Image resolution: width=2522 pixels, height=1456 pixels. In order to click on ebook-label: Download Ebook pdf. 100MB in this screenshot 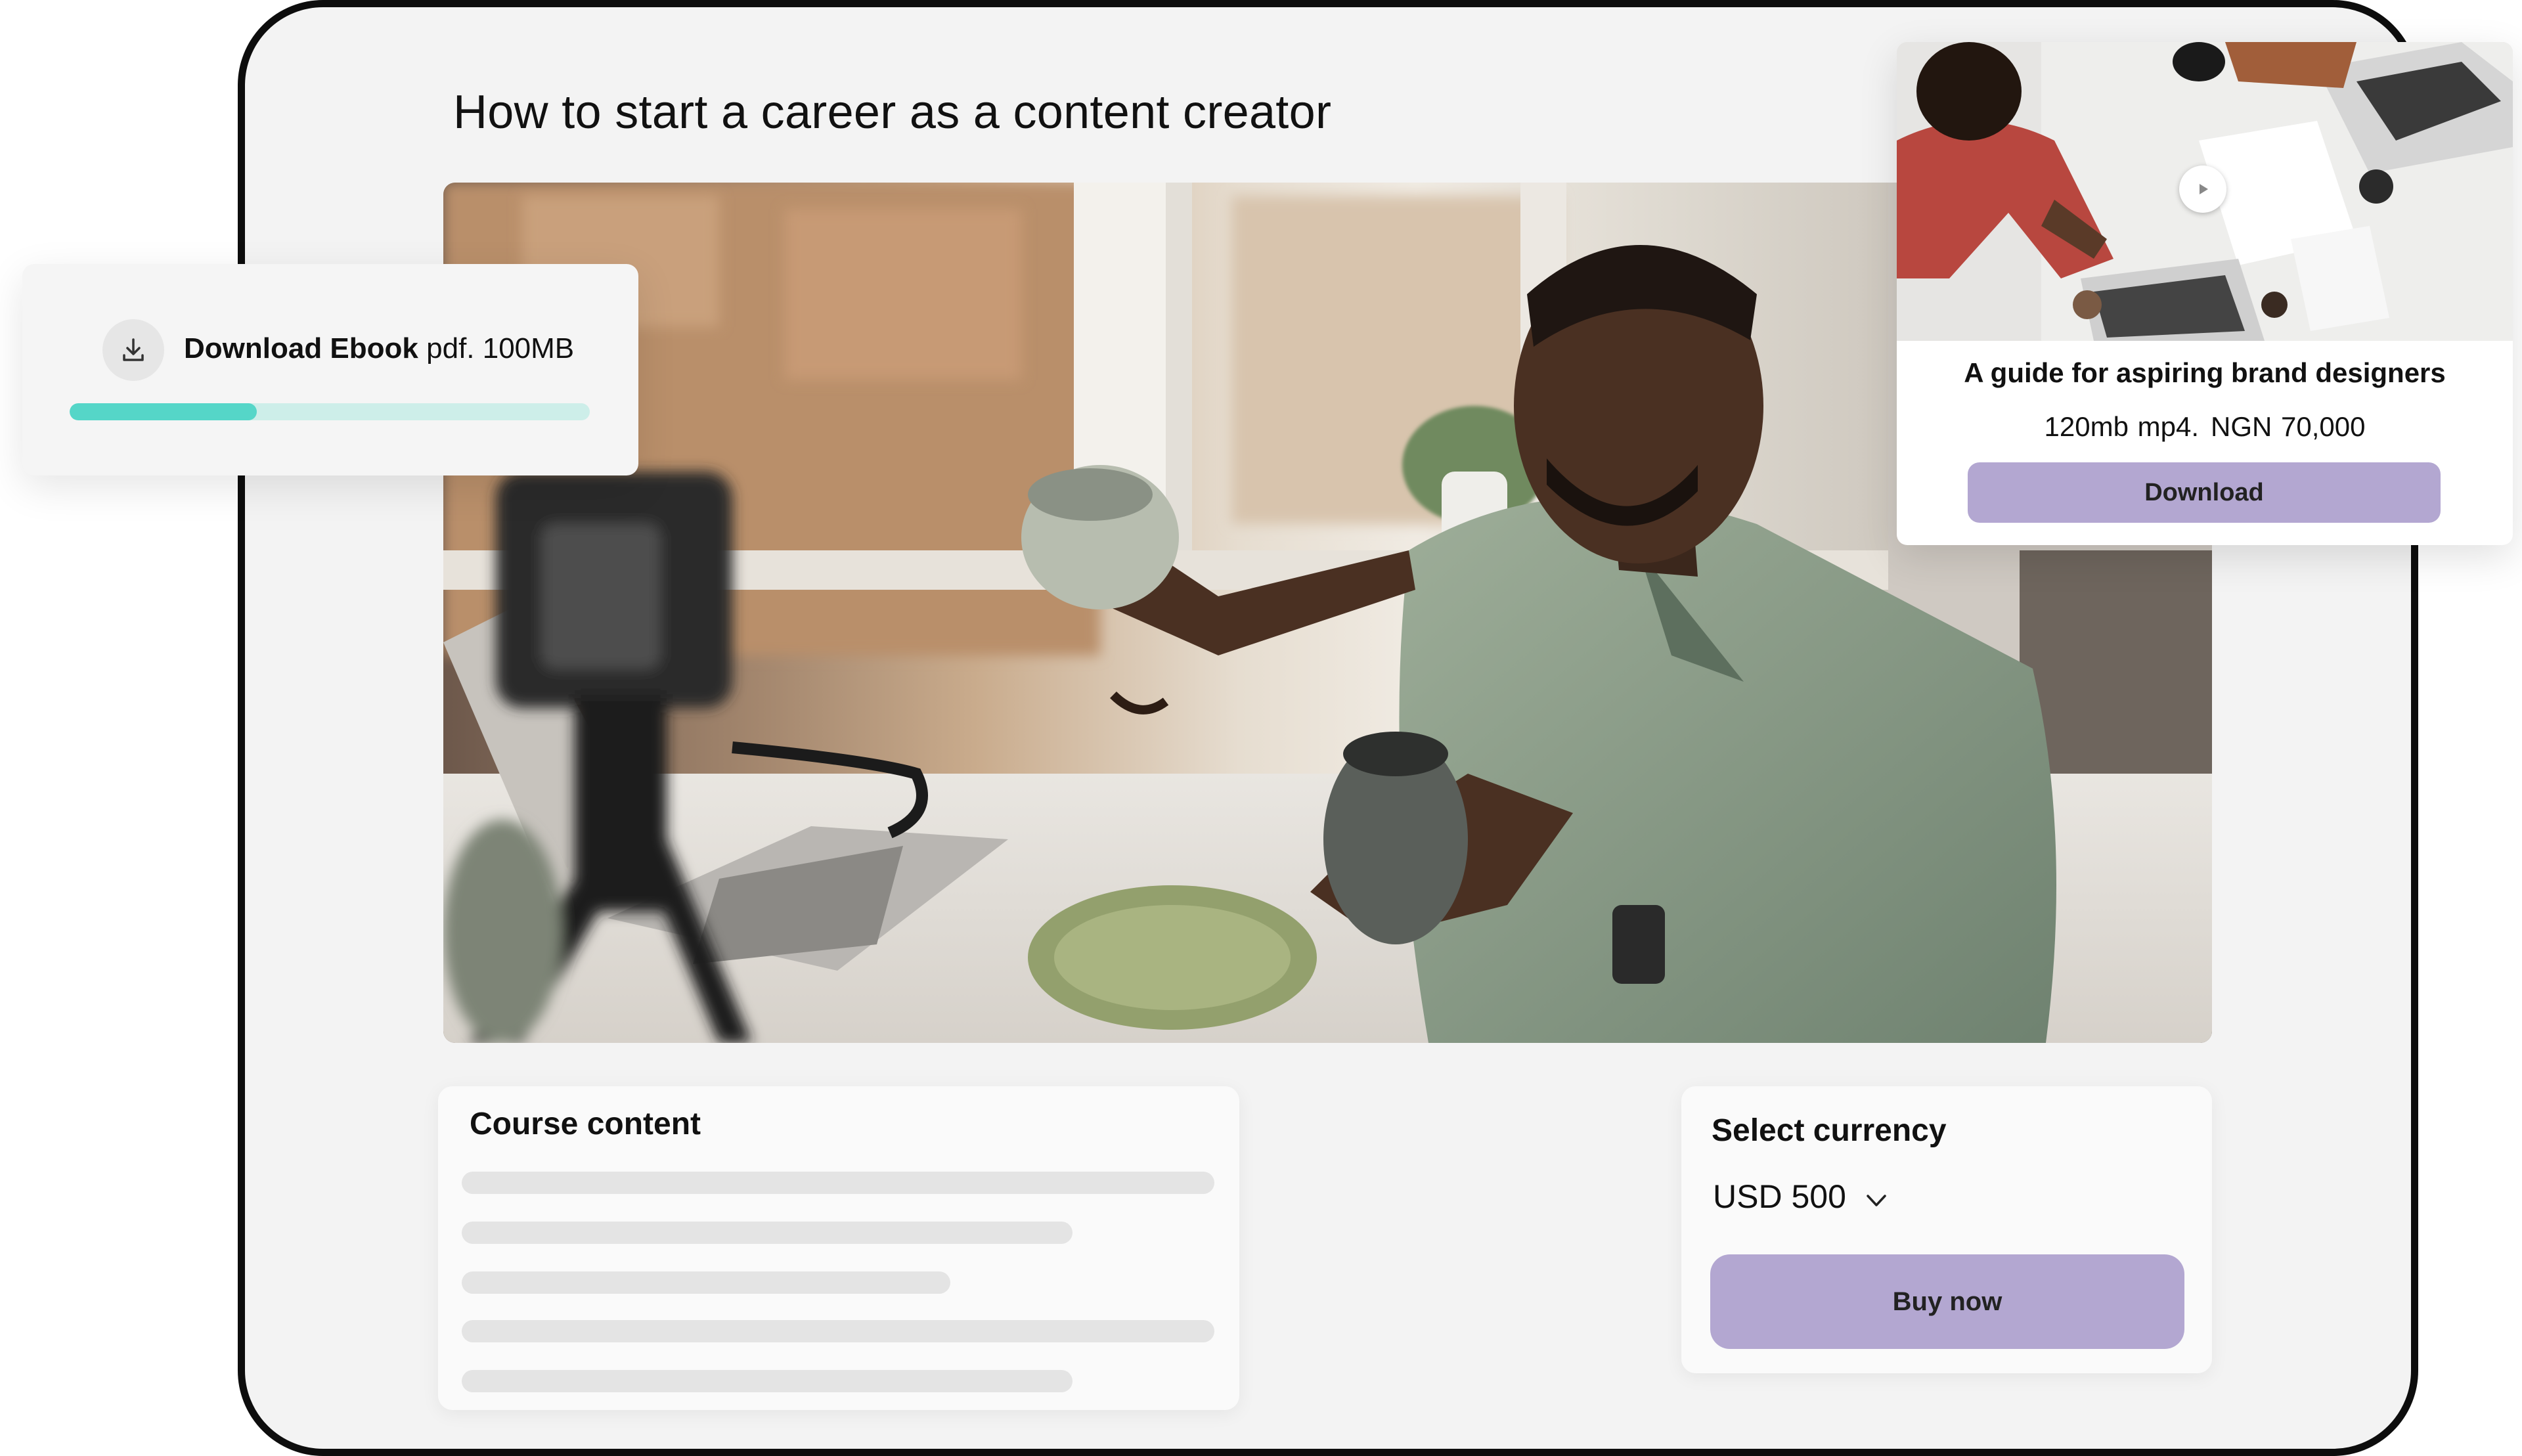, I will do `click(379, 348)`.